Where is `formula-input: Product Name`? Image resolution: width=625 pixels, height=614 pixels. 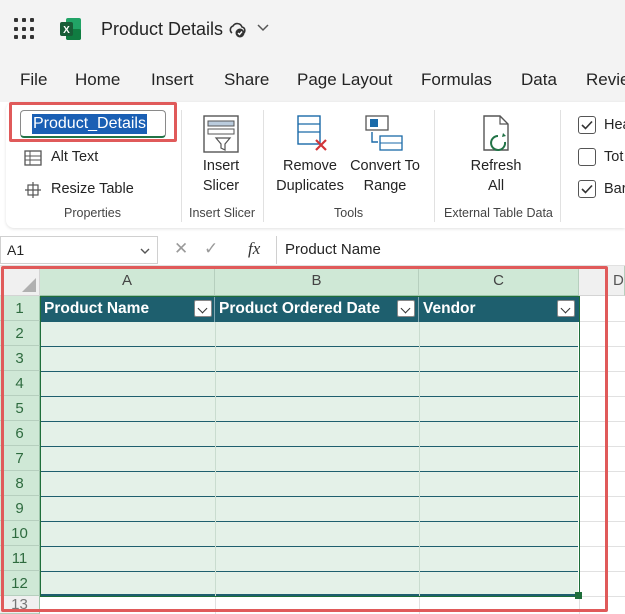 formula-input: Product Name is located at coordinates (450, 250).